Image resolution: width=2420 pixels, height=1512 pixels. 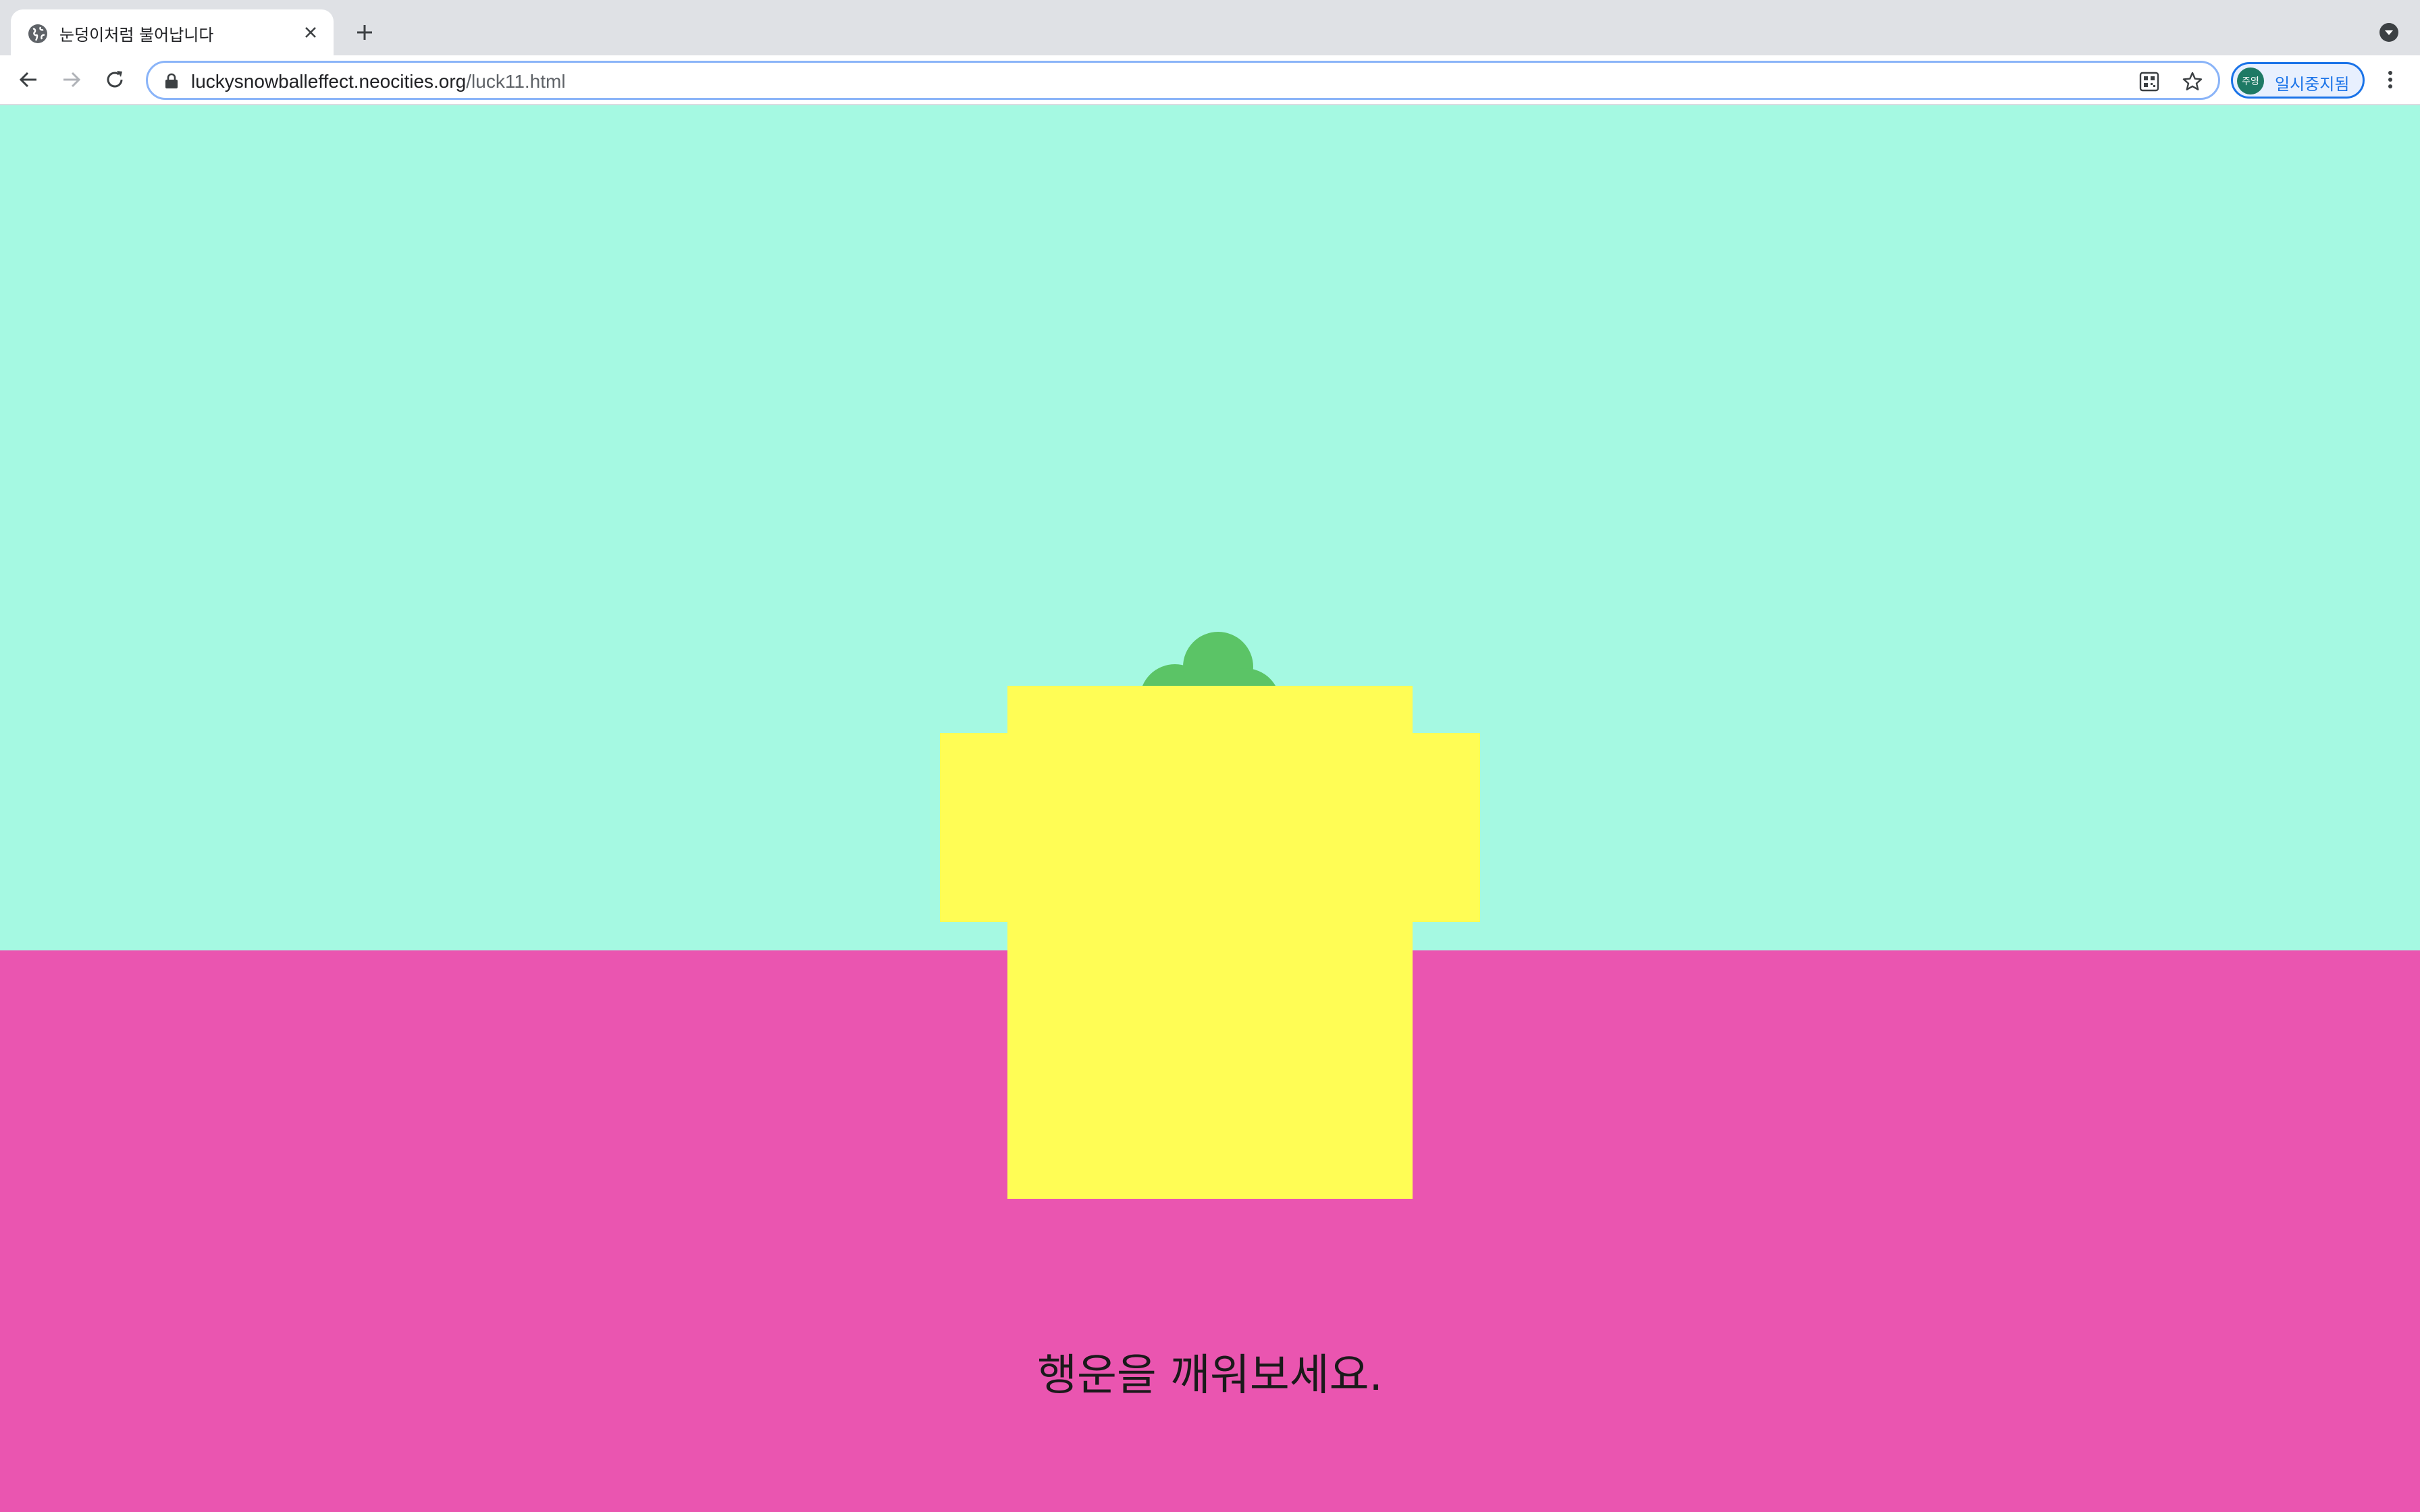 I want to click on url-path: /luck11.html, so click(x=516, y=81).